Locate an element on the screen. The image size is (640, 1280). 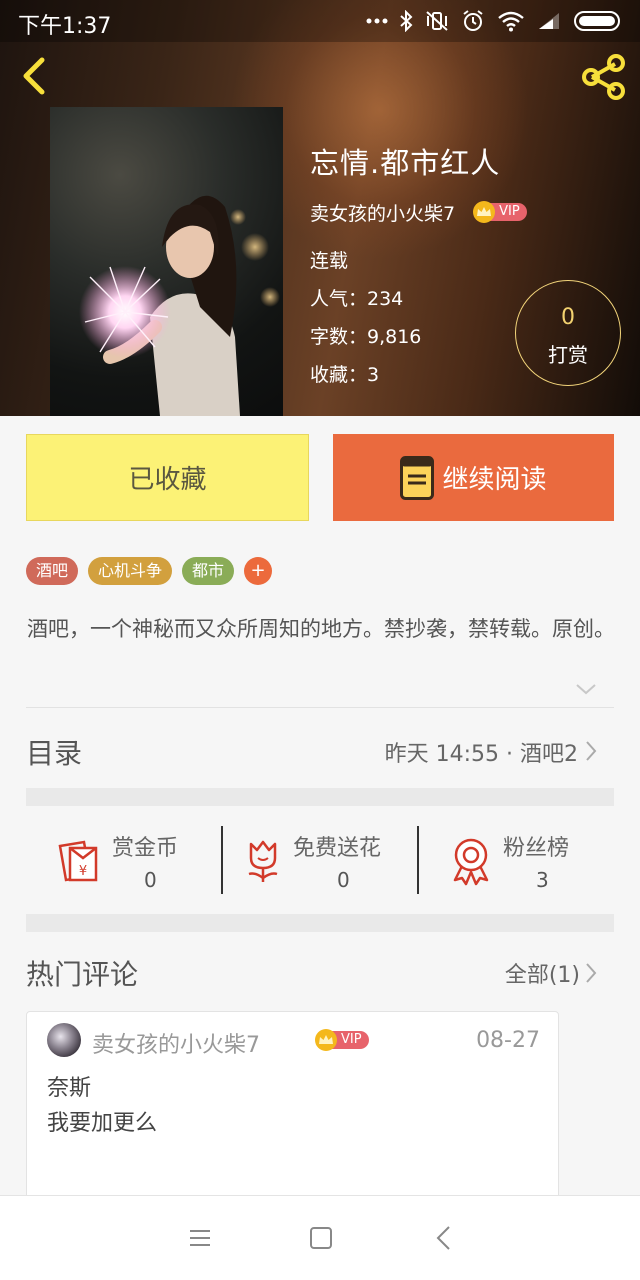
continue-reading-button: 继续阅读 is located at coordinates (473, 477).